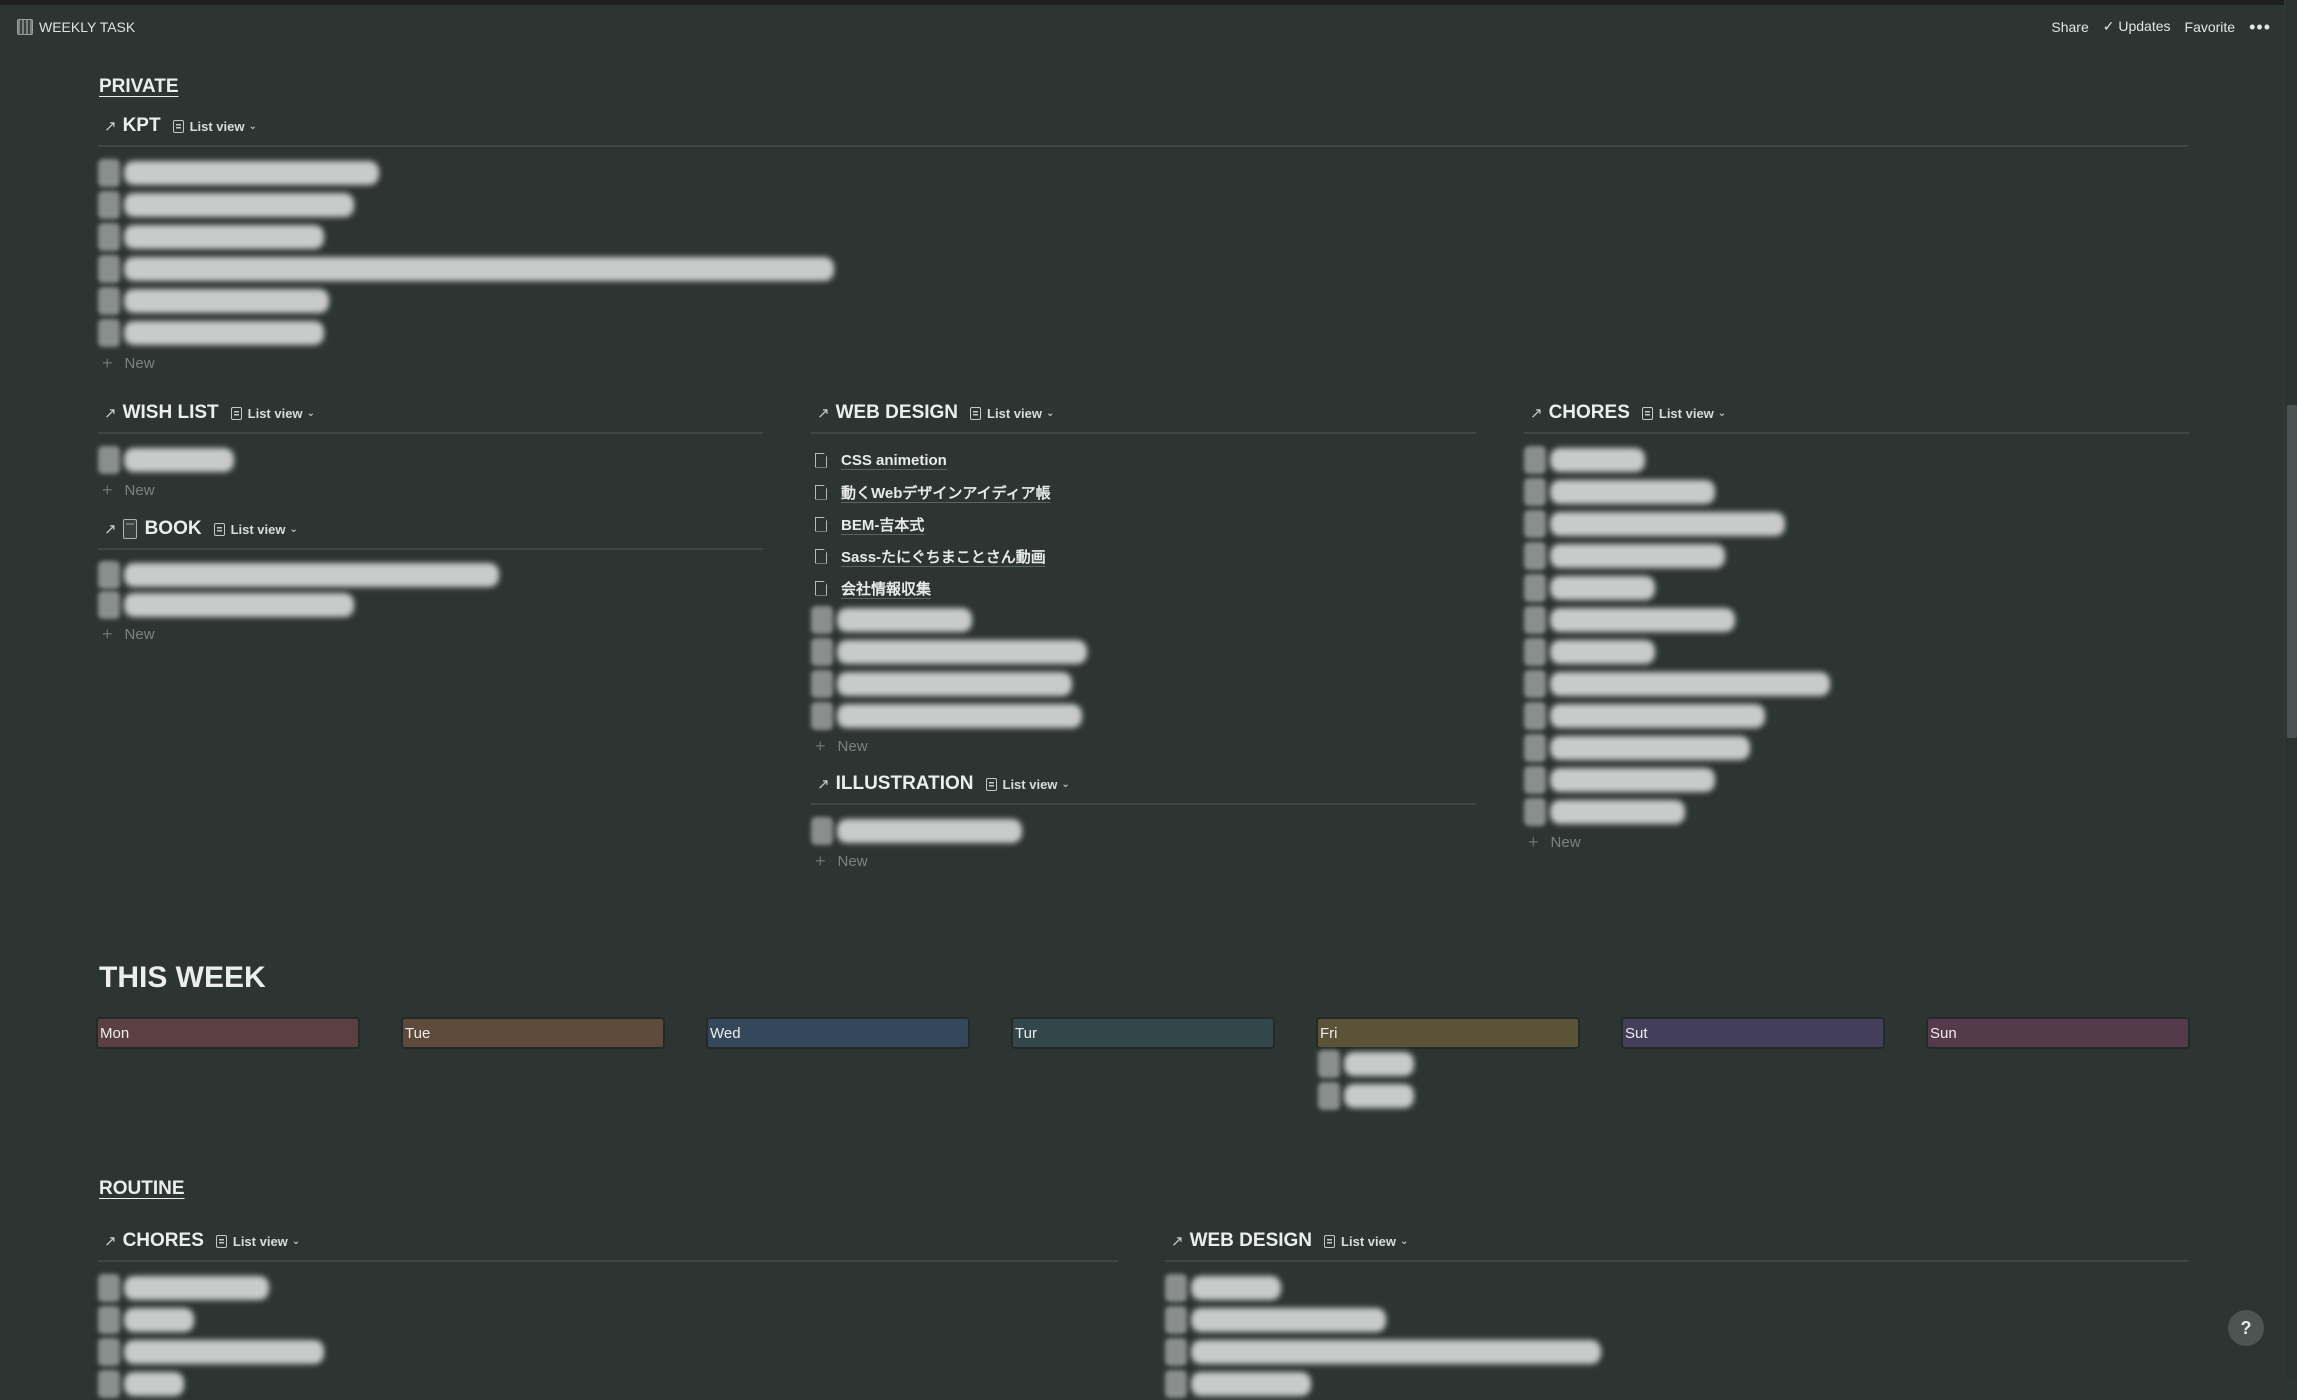 The height and width of the screenshot is (1400, 2297). What do you see at coordinates (2246, 1328) in the screenshot?
I see `help-button: ?` at bounding box center [2246, 1328].